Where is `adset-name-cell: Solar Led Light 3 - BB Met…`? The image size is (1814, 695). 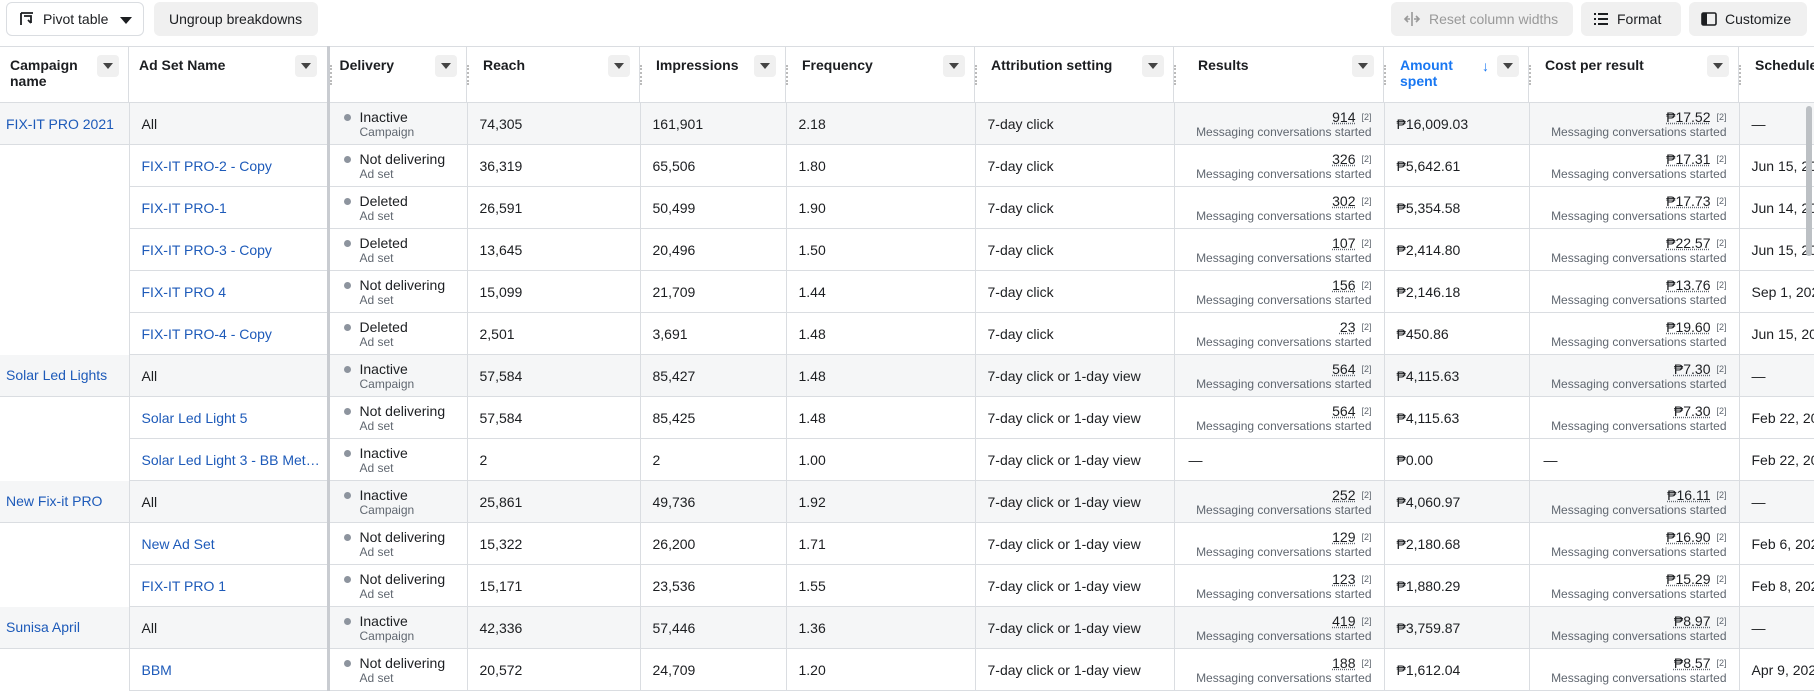 adset-name-cell: Solar Led Light 3 - BB Met… is located at coordinates (229, 459).